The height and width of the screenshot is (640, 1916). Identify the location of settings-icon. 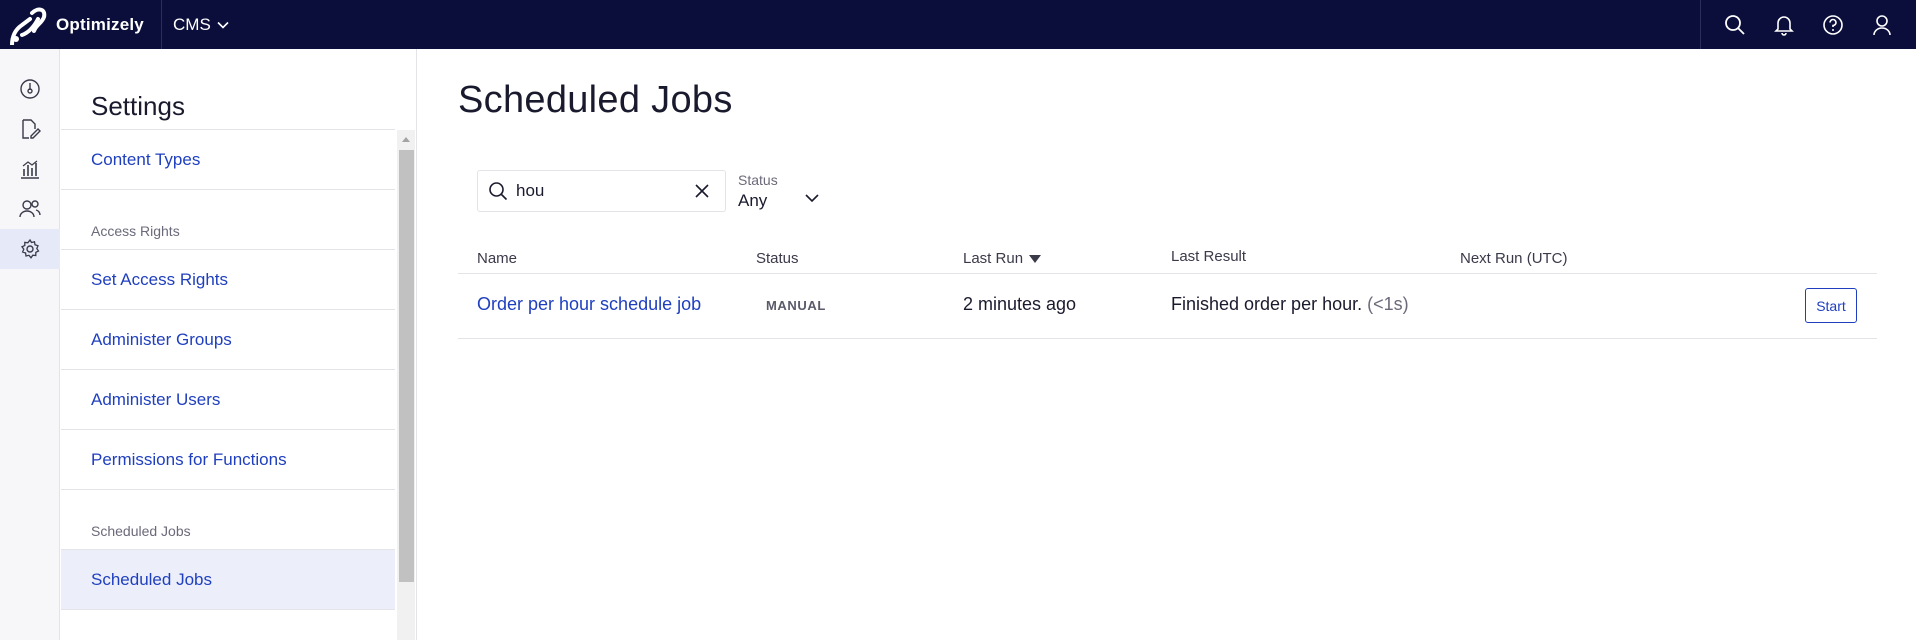
(30, 248).